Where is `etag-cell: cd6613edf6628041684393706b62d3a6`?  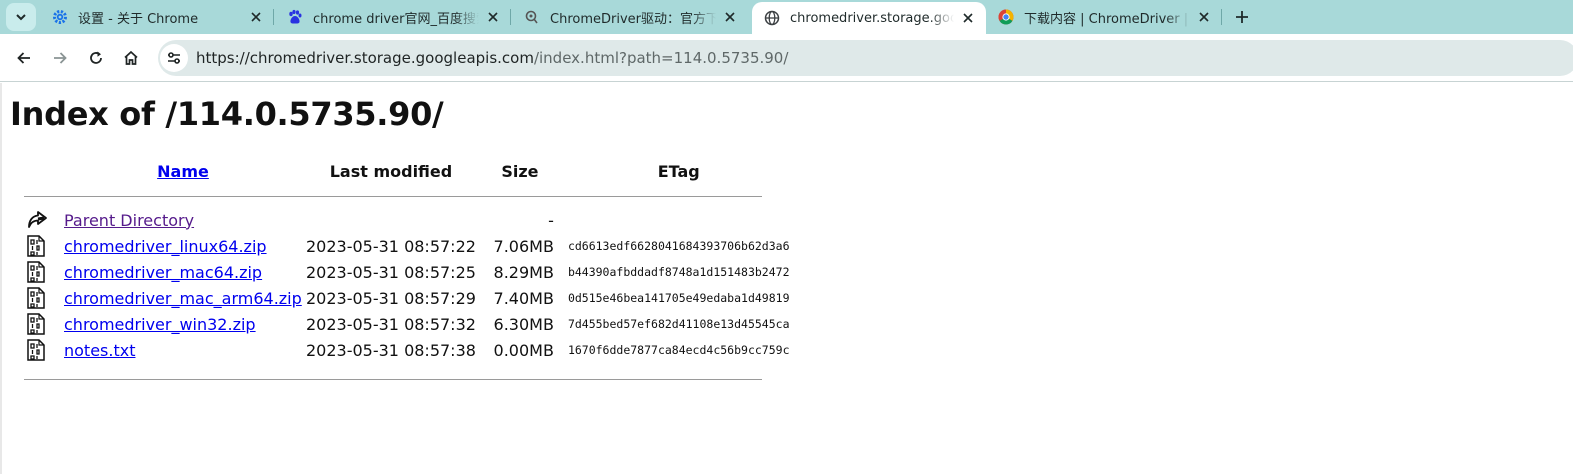
etag-cell: cd6613edf6628041684393706b62d3a6 is located at coordinates (678, 246).